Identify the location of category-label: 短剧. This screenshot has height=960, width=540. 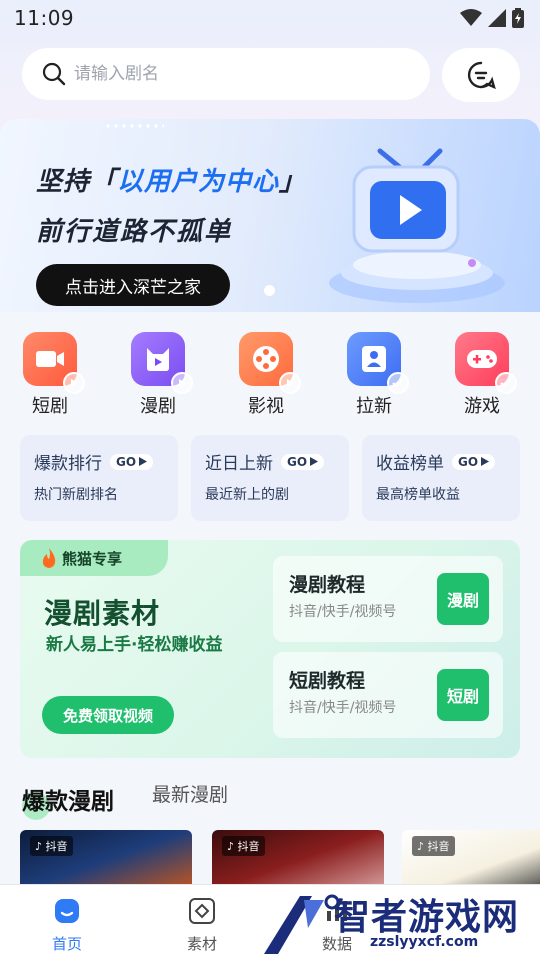
(50, 406).